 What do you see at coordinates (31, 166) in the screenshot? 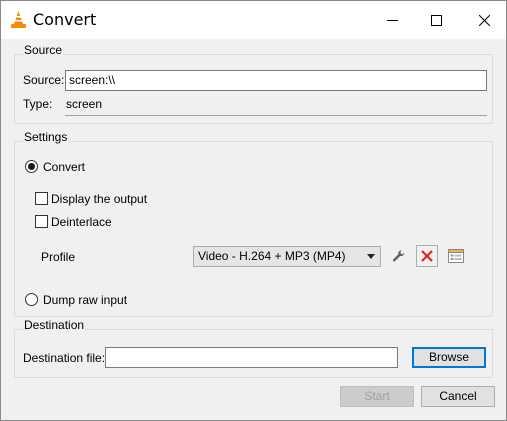
I see `convert-radio` at bounding box center [31, 166].